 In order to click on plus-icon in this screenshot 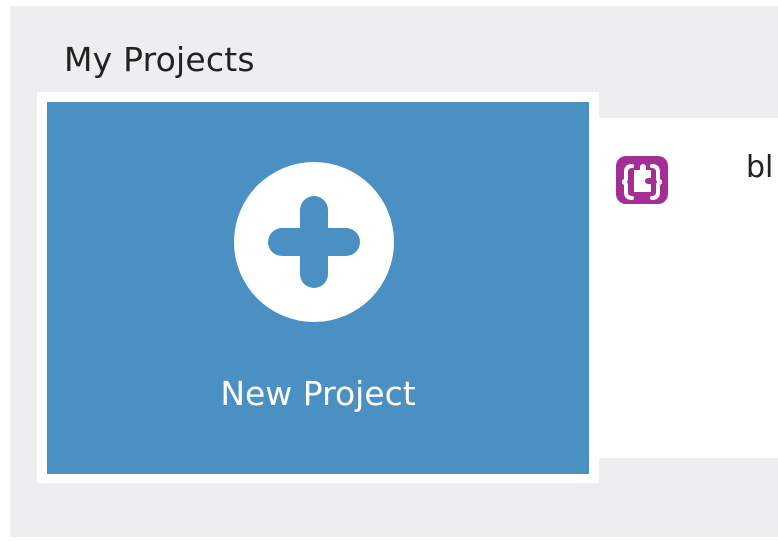, I will do `click(314, 242)`.